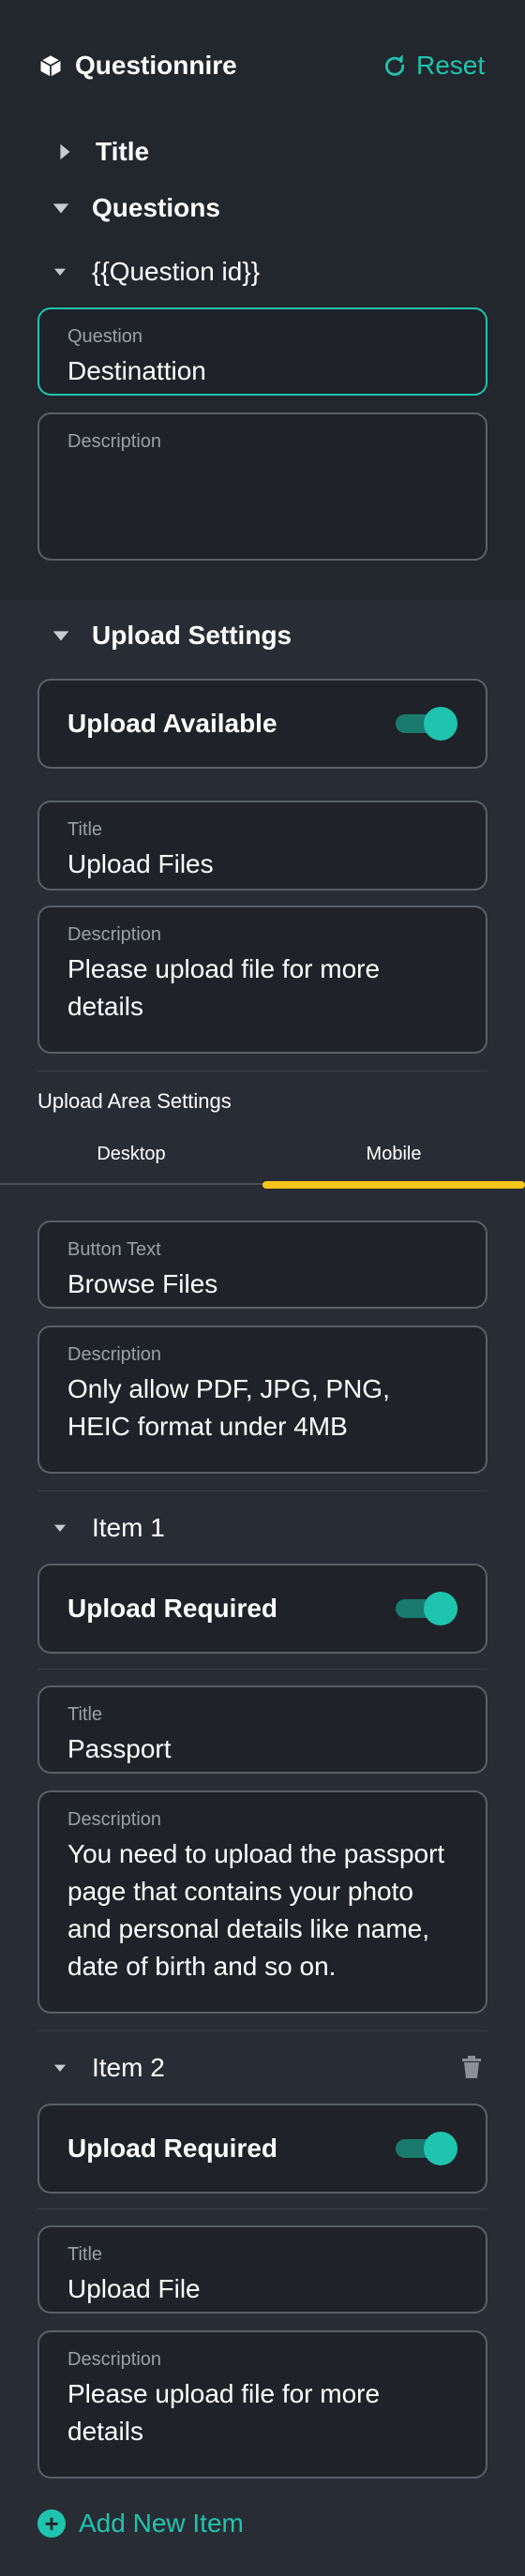 The width and height of the screenshot is (525, 2576). What do you see at coordinates (393, 1185) in the screenshot?
I see `tab-active-indicator` at bounding box center [393, 1185].